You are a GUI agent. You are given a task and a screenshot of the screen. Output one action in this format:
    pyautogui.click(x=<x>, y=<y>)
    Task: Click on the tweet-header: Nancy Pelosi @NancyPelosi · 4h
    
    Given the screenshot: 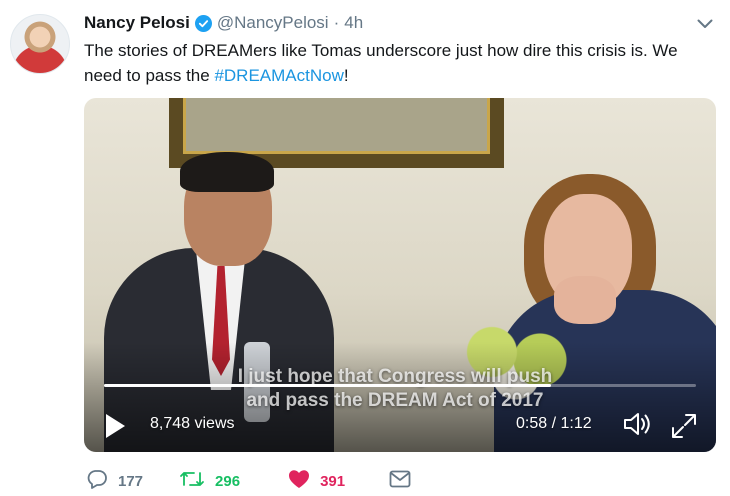 What is the action you would take?
    pyautogui.click(x=223, y=23)
    